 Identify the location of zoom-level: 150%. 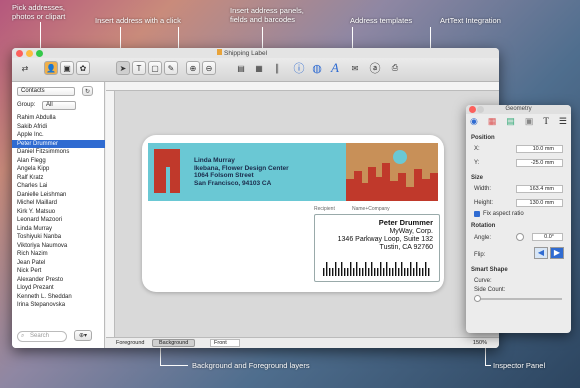
(480, 343).